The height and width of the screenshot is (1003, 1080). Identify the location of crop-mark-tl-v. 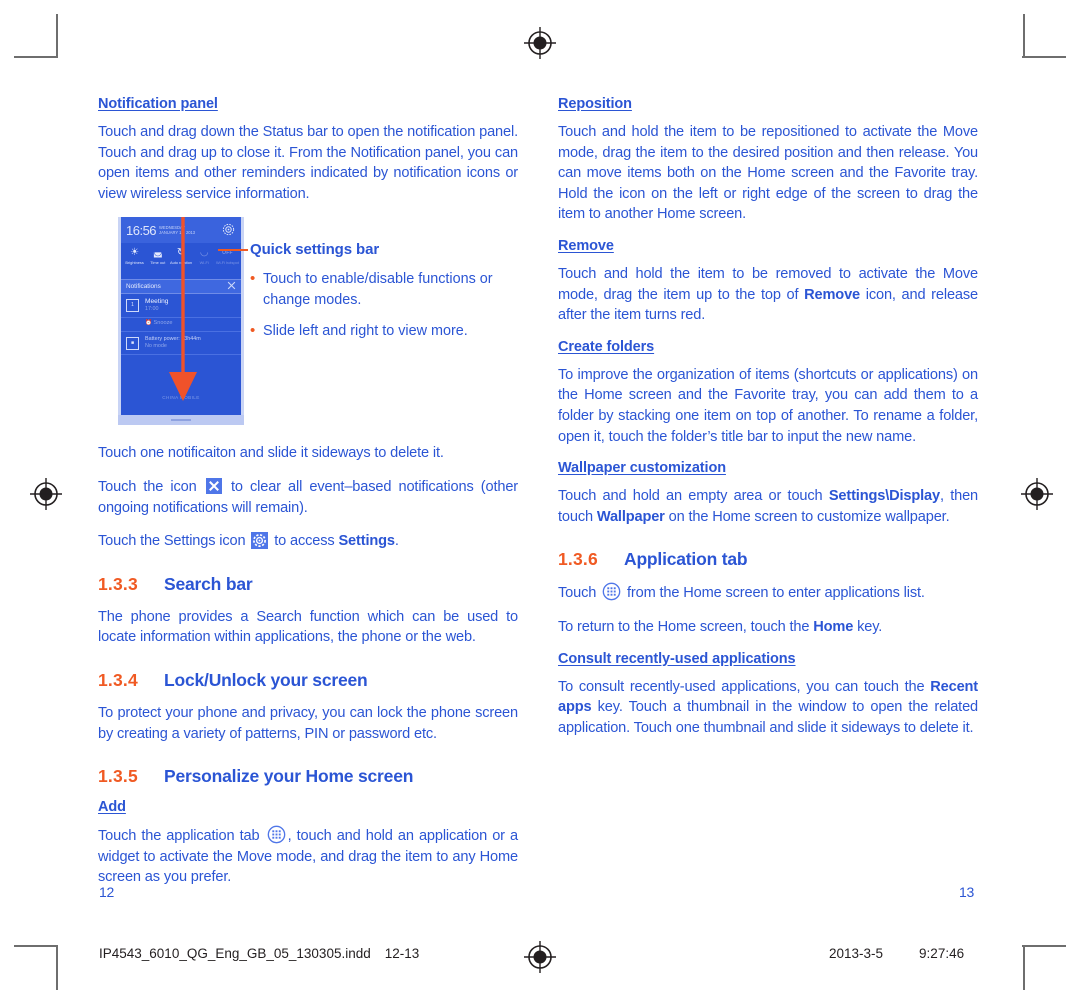
(57, 36).